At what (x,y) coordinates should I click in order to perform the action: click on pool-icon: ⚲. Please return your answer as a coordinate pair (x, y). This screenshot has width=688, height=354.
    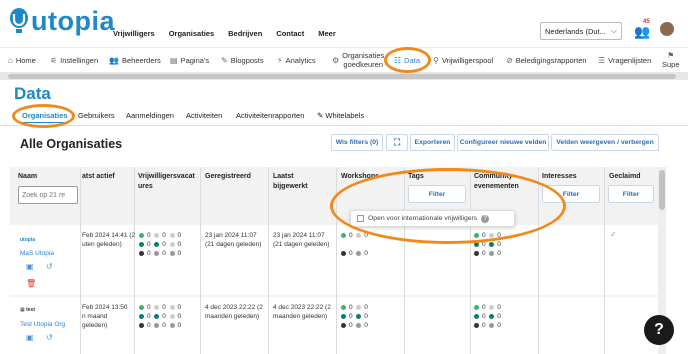
    Looking at the image, I should click on (436, 60).